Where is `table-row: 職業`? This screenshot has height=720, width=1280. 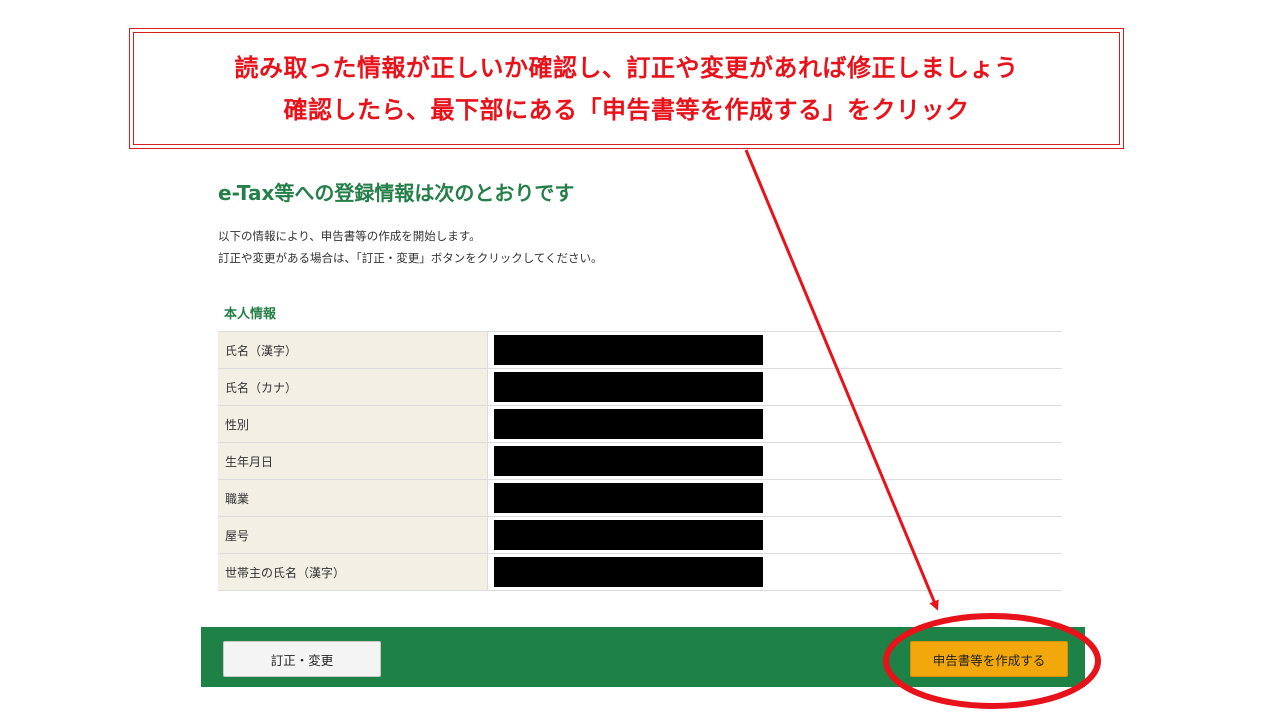 table-row: 職業 is located at coordinates (640, 498).